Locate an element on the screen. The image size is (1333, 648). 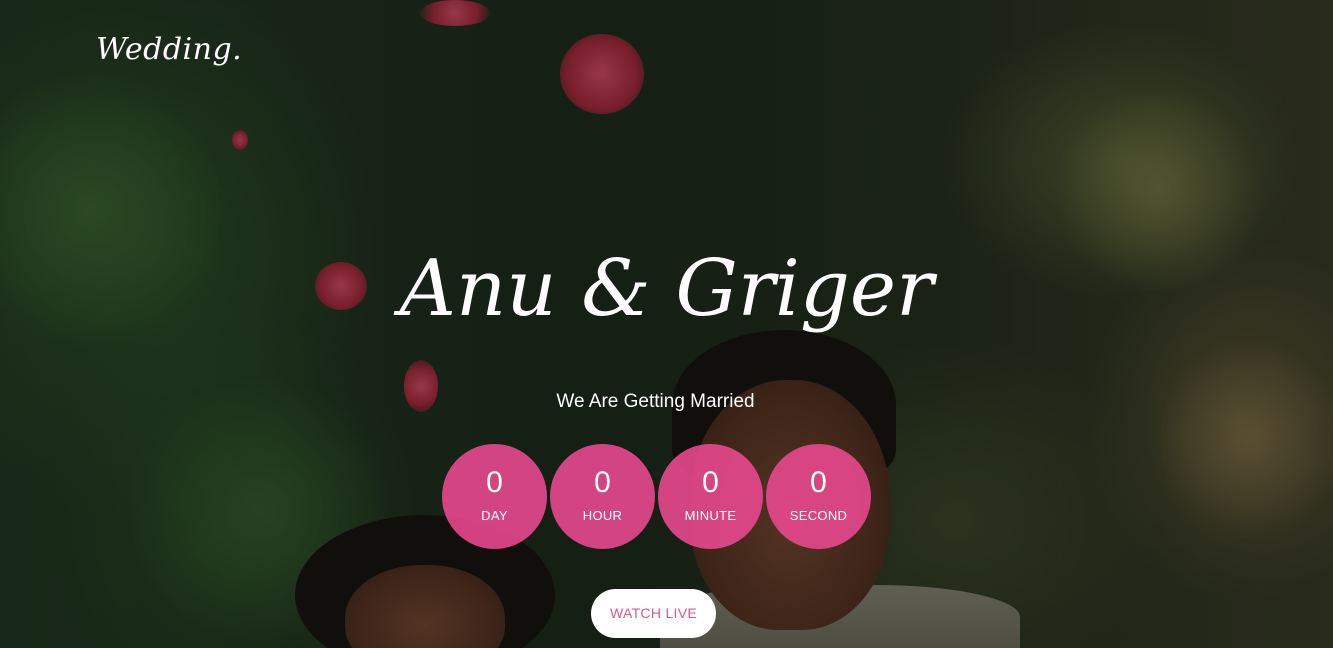
watch-live-button: WATCH LIVE is located at coordinates (653, 613).